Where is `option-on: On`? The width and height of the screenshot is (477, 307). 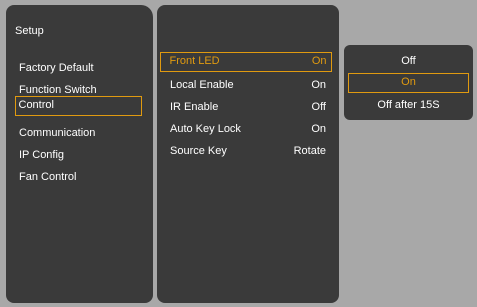 option-on: On is located at coordinates (408, 83).